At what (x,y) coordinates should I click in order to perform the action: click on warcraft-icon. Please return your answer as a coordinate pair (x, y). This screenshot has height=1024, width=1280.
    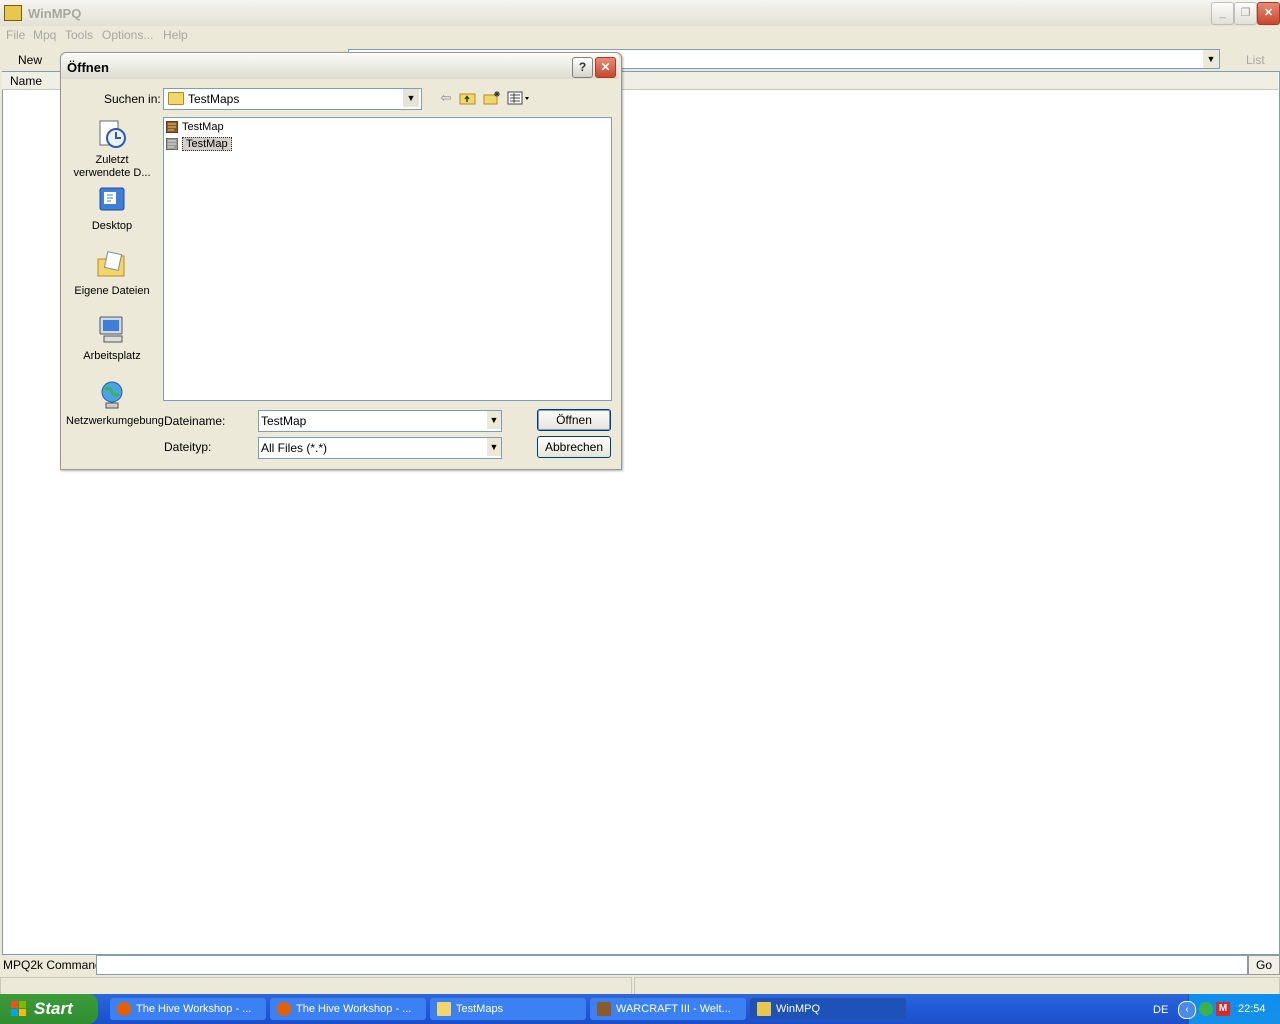
    Looking at the image, I should click on (604, 1009).